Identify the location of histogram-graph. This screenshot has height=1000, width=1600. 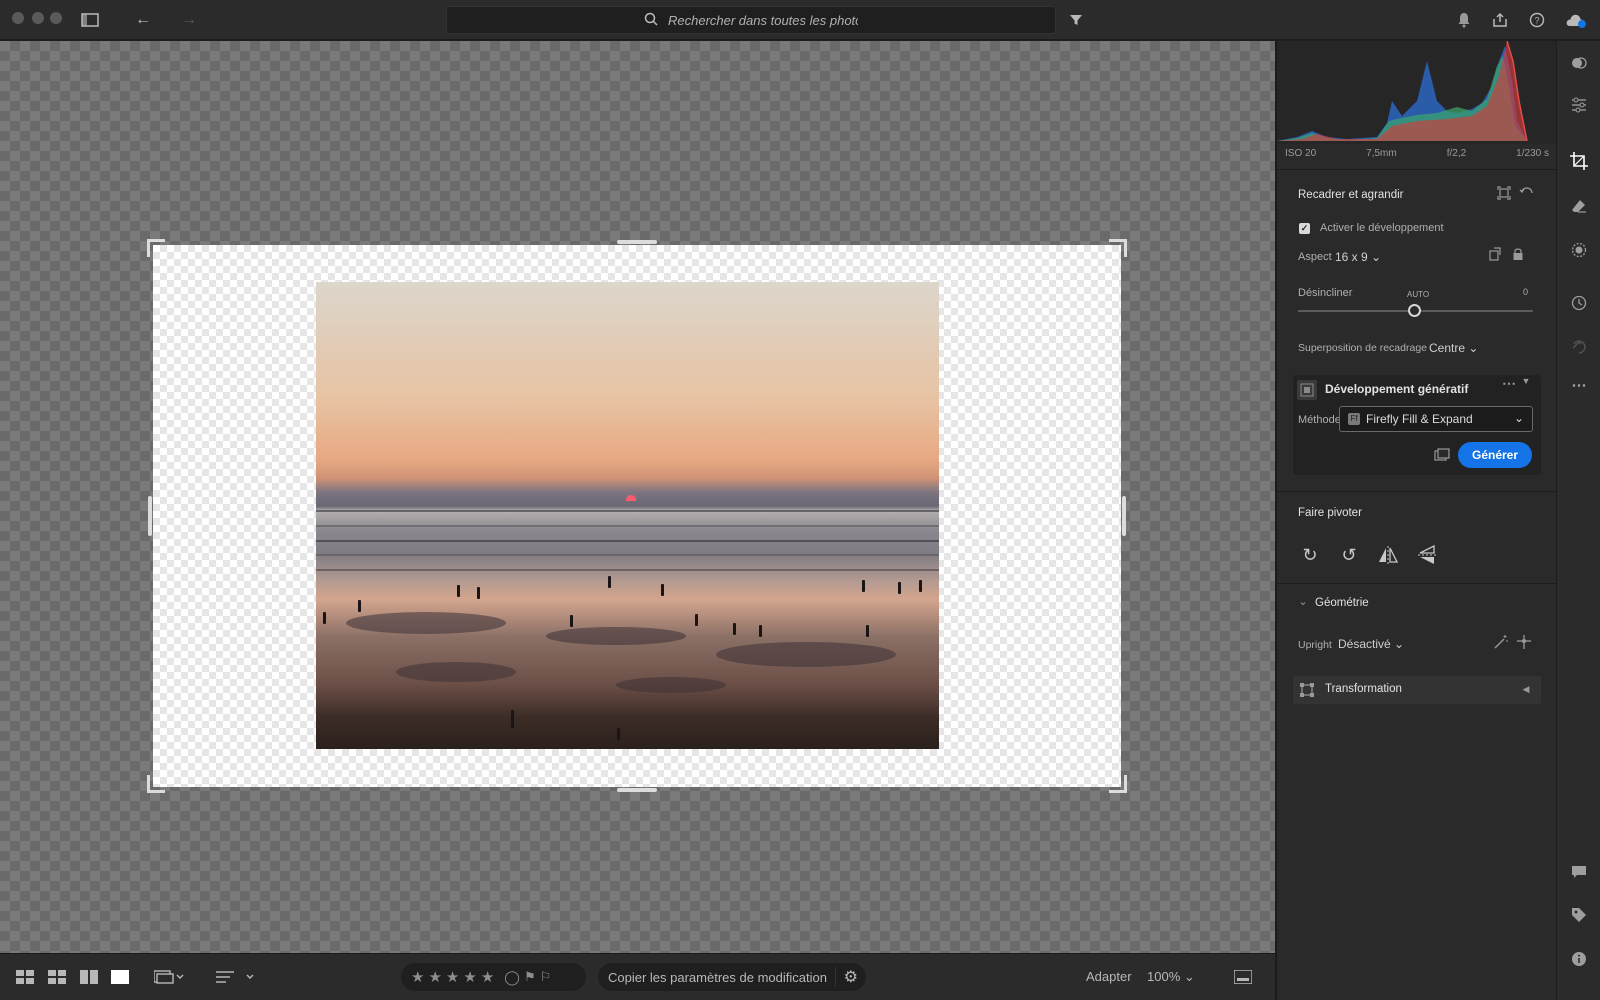
(1402, 91).